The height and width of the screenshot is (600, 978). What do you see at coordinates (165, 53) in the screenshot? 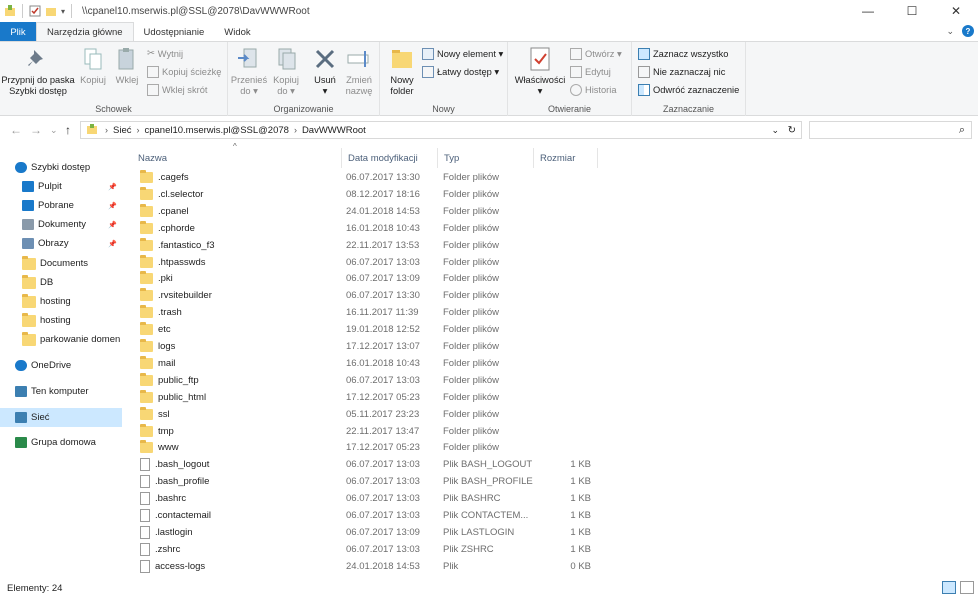
I see `cut-button: ✂ Wytnij` at bounding box center [165, 53].